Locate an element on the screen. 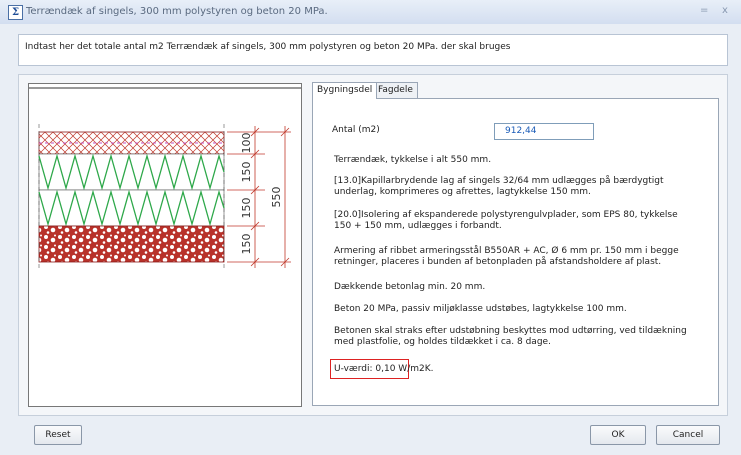  quantity-label: Antal (m2) is located at coordinates (356, 130).